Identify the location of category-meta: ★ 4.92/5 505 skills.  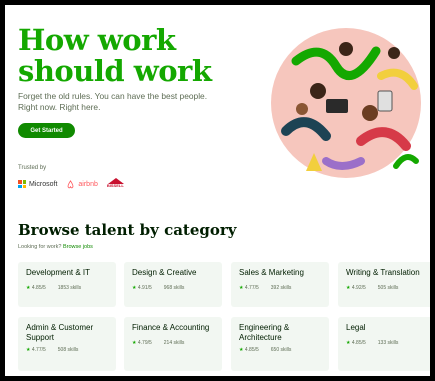
(387, 288).